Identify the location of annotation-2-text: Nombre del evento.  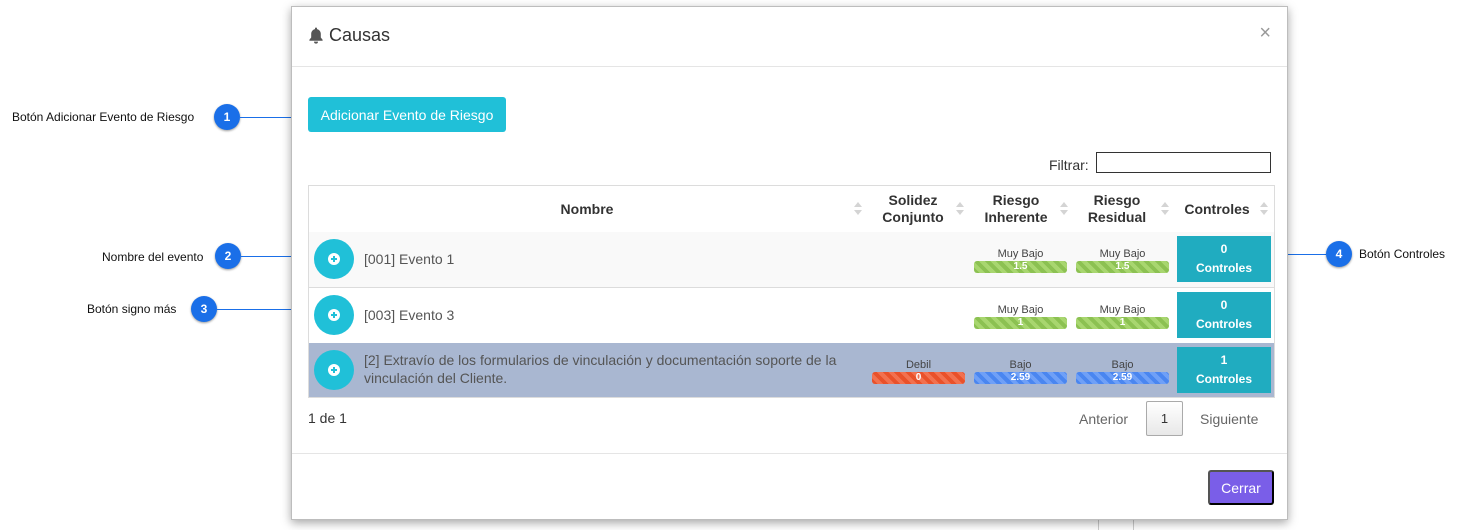
(153, 257).